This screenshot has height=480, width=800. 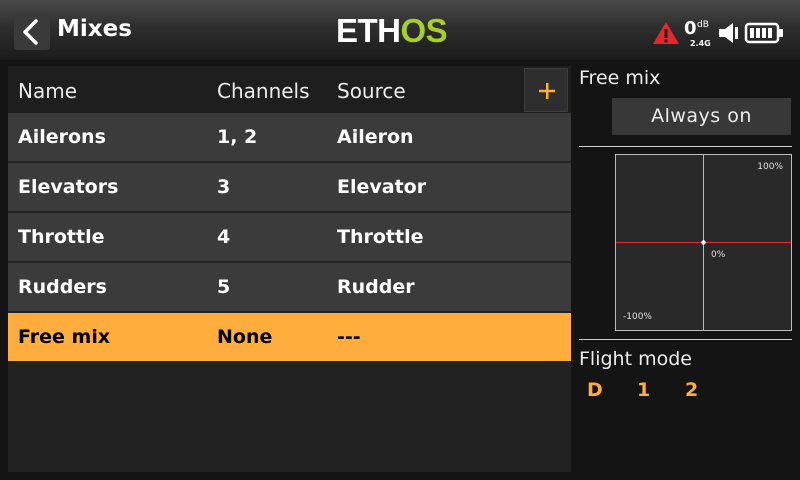 I want to click on row-channels: 5, so click(x=224, y=287).